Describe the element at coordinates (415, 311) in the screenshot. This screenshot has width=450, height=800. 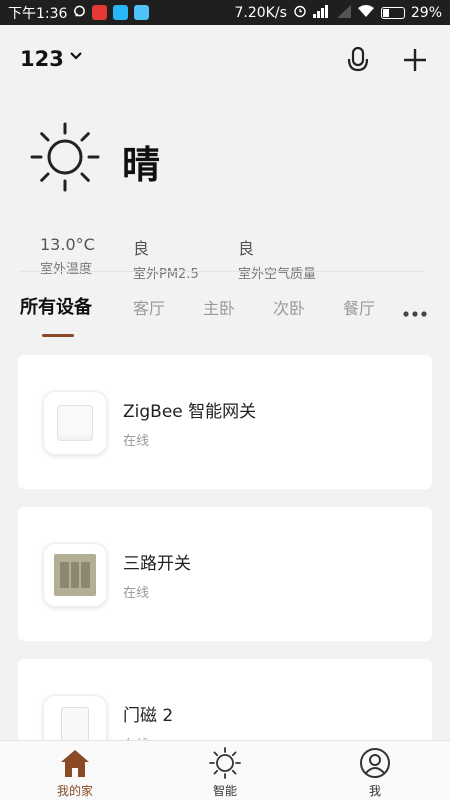
I see `more-icon` at that location.